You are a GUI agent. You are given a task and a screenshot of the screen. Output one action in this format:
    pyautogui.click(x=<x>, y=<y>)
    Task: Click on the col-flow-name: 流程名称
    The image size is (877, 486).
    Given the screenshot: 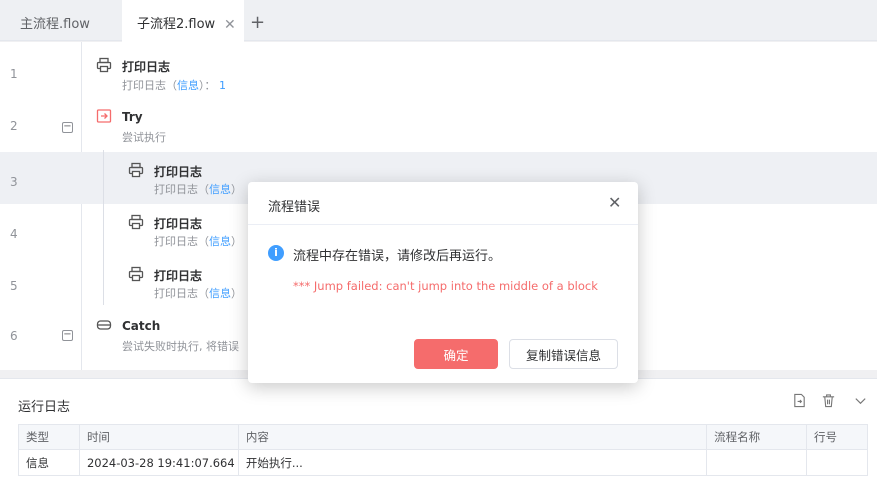 What is the action you would take?
    pyautogui.click(x=757, y=437)
    